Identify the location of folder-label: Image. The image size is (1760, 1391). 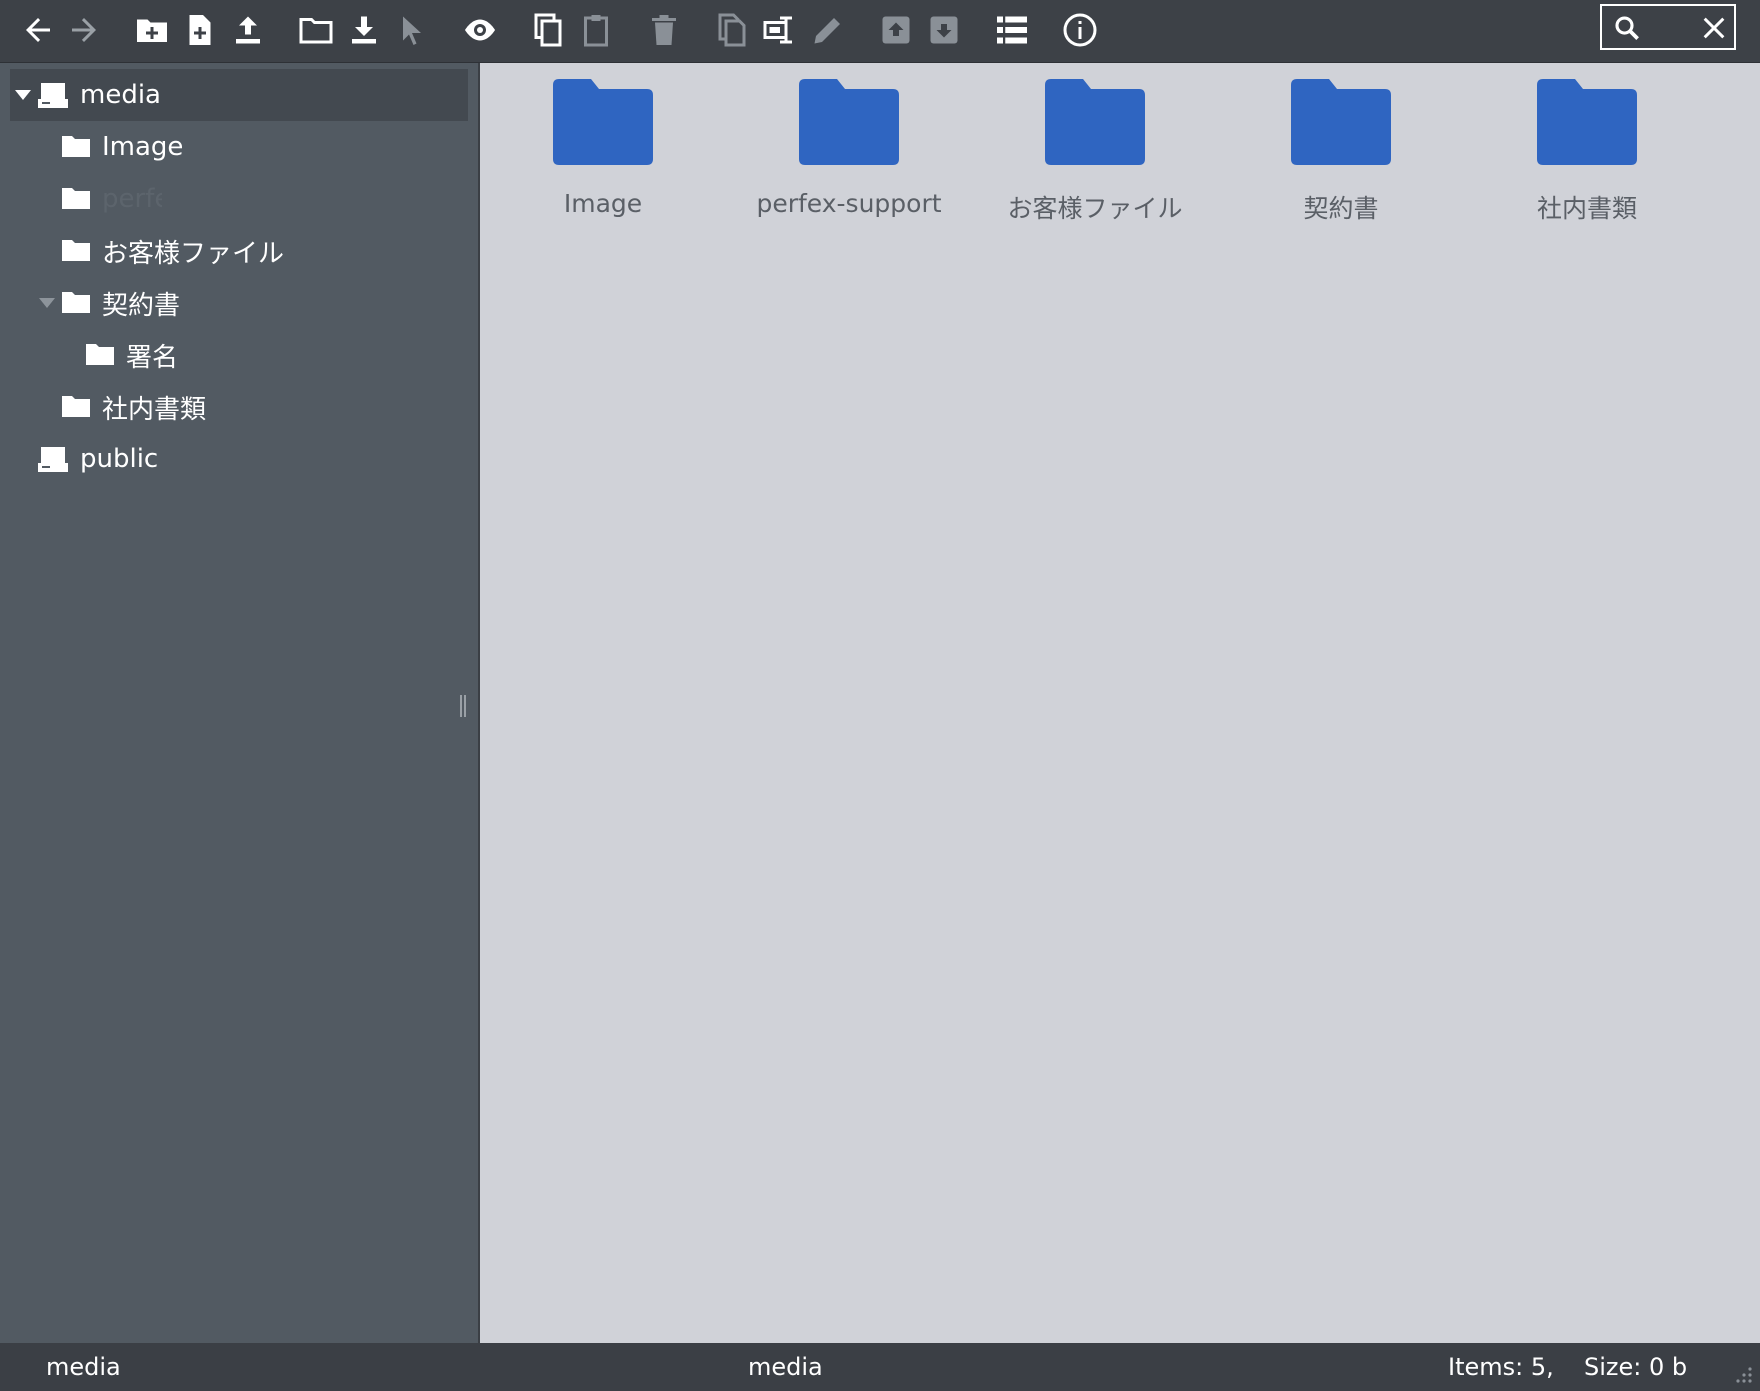
(603, 203).